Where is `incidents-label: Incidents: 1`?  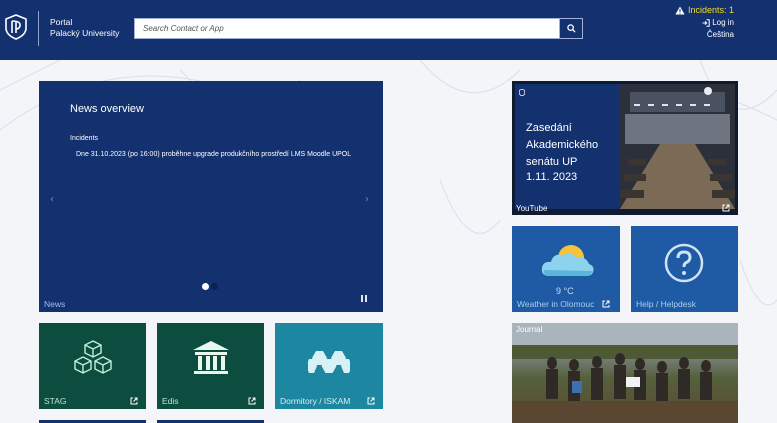
incidents-label: Incidents: 1 is located at coordinates (710, 10).